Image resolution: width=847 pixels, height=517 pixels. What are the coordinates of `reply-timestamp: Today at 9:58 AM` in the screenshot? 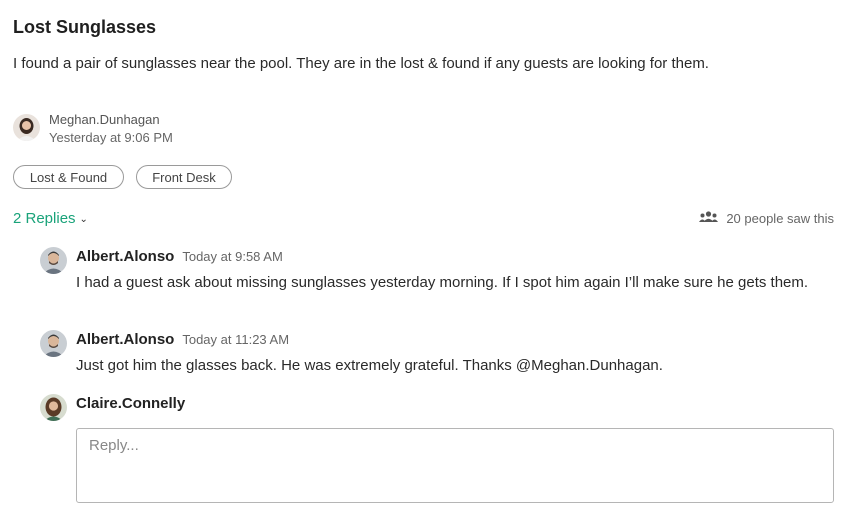 It's located at (232, 256).